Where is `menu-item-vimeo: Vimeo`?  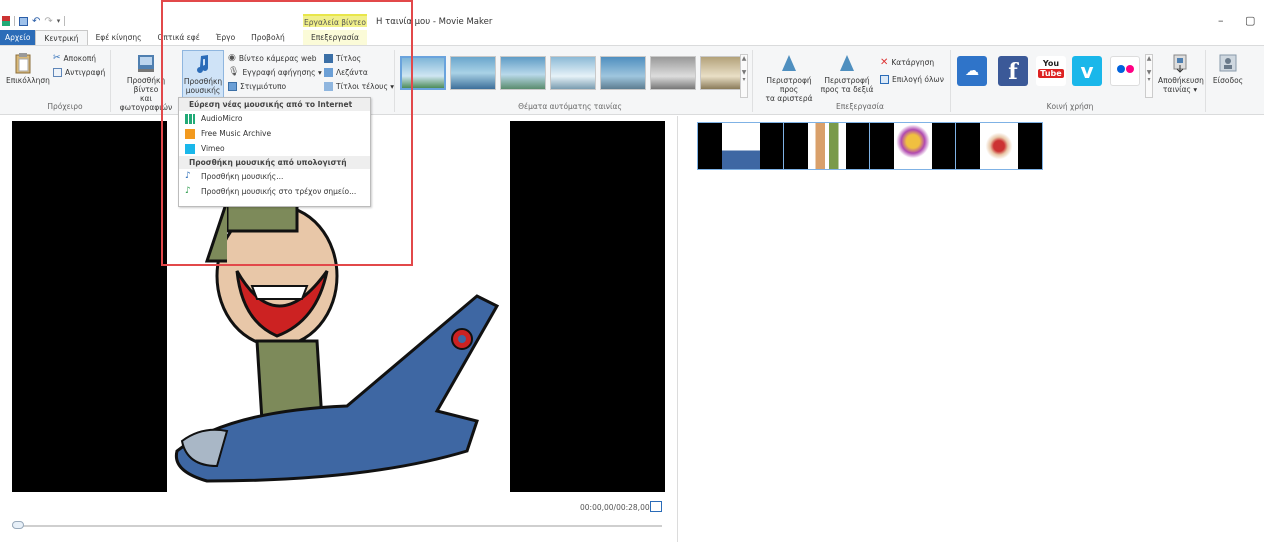
menu-item-vimeo: Vimeo is located at coordinates (274, 148).